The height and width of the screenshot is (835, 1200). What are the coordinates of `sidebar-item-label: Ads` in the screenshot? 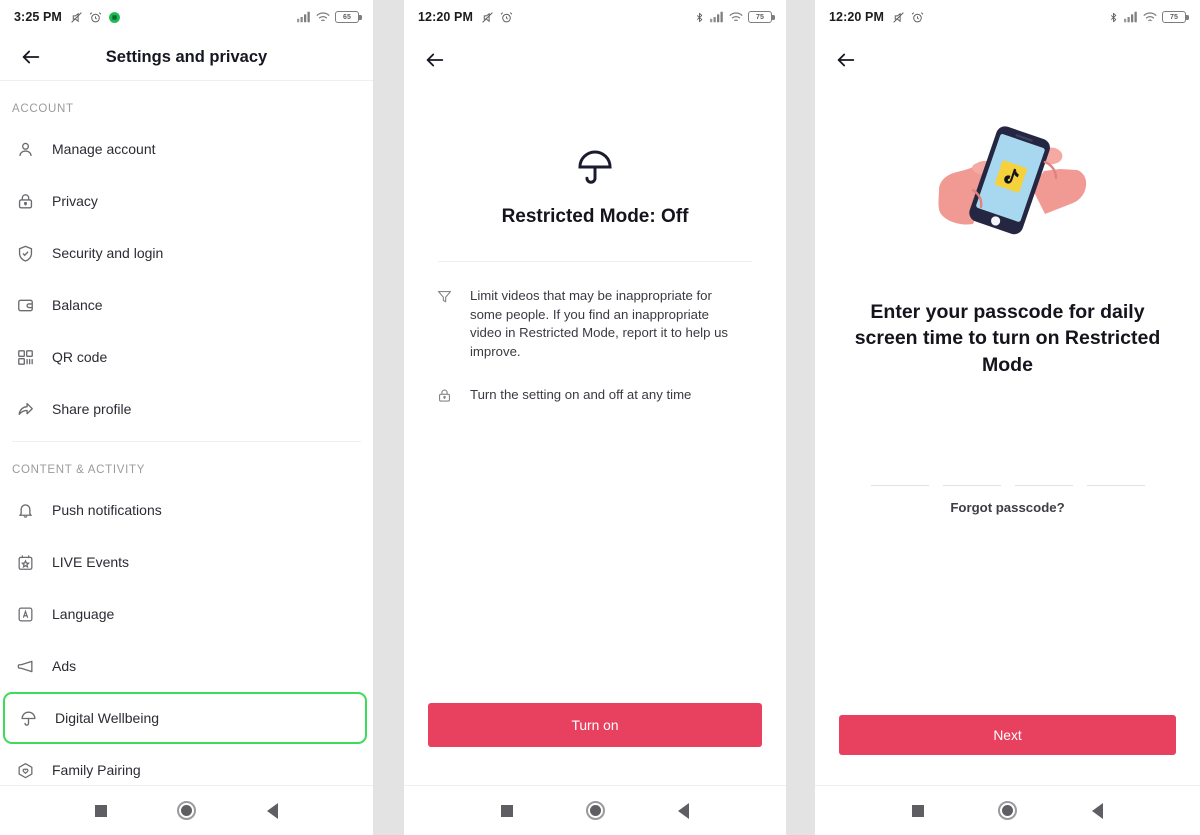 It's located at (64, 666).